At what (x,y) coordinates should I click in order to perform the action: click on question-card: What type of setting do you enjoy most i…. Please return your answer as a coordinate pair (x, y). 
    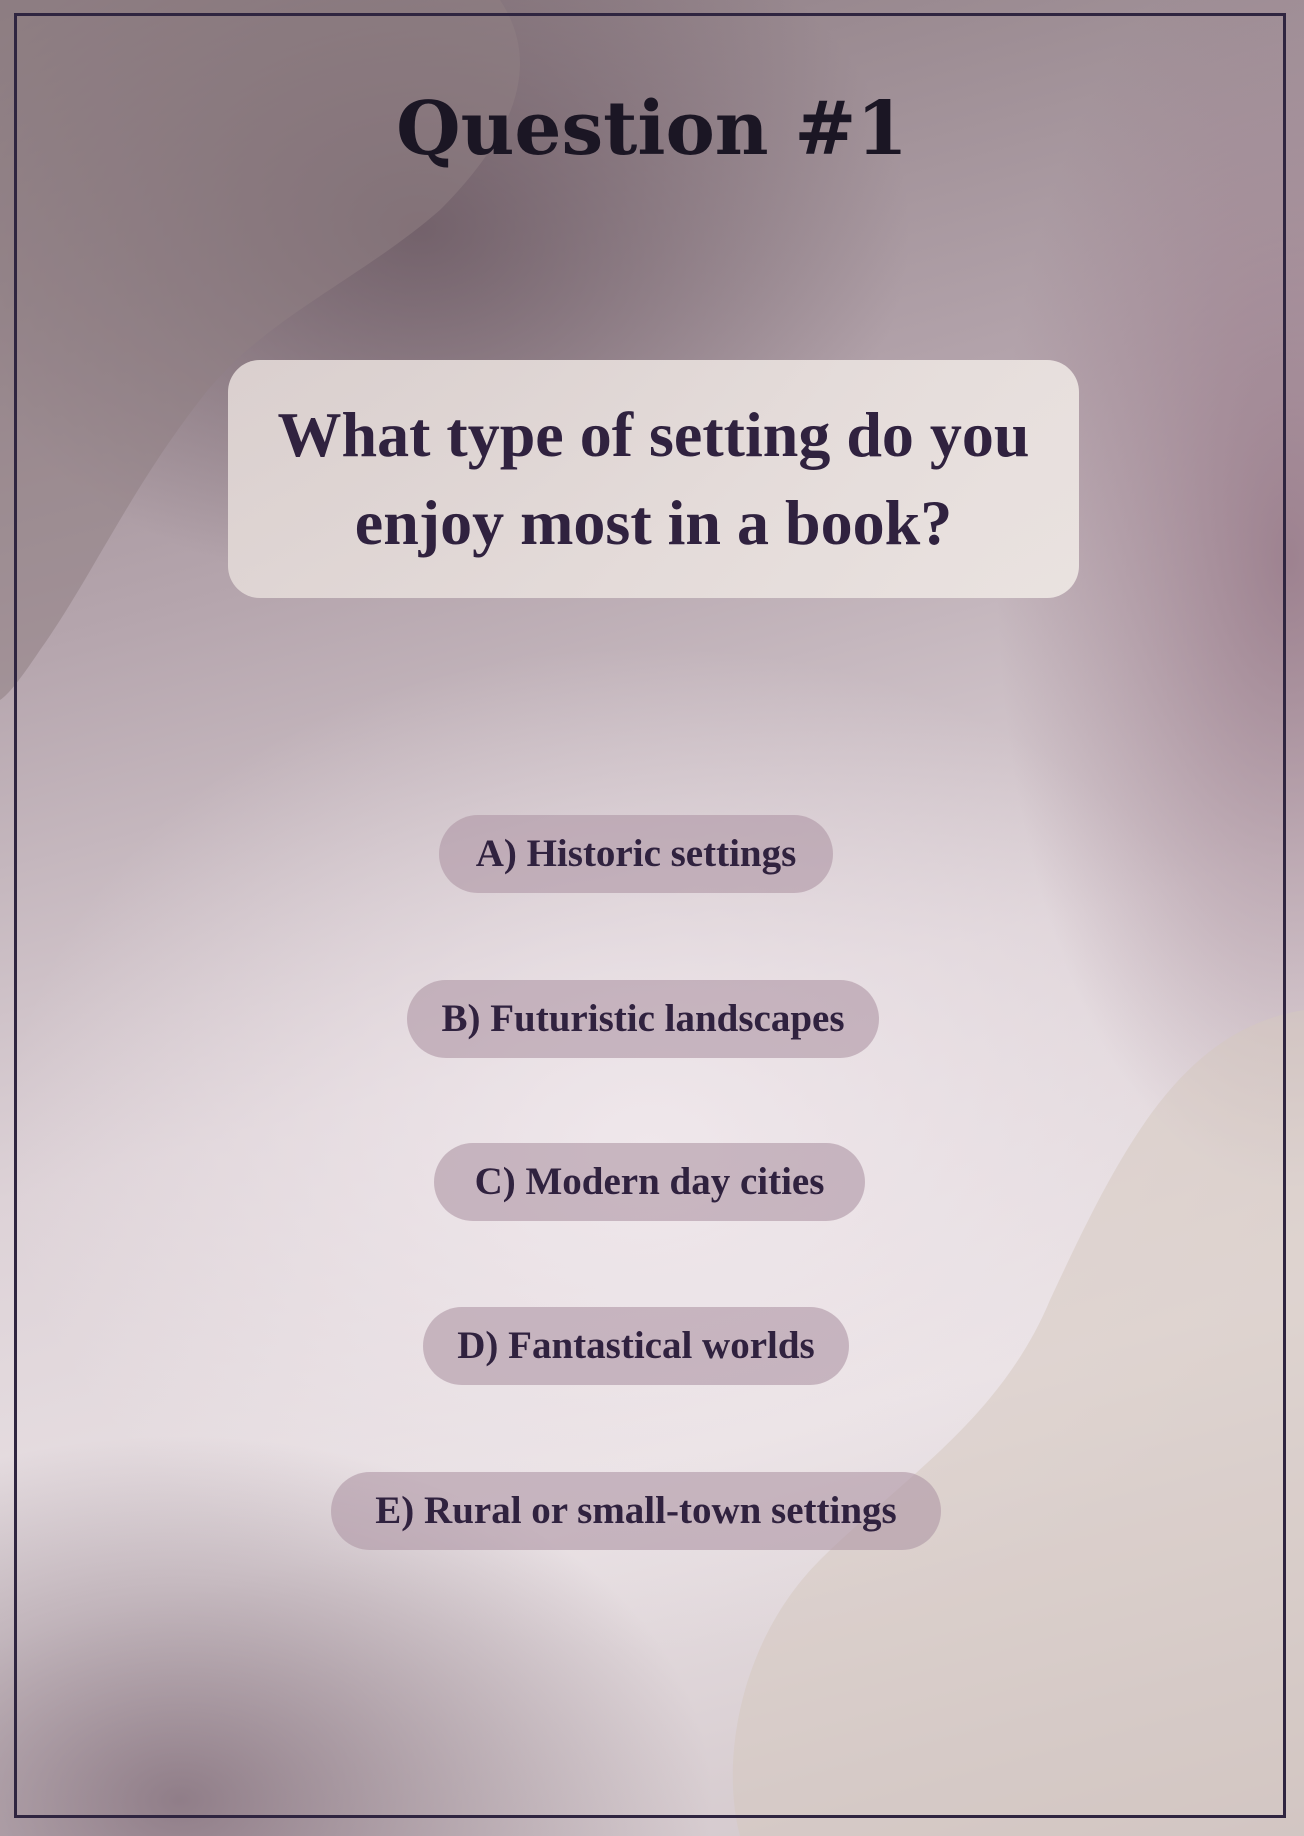
    Looking at the image, I should click on (653, 479).